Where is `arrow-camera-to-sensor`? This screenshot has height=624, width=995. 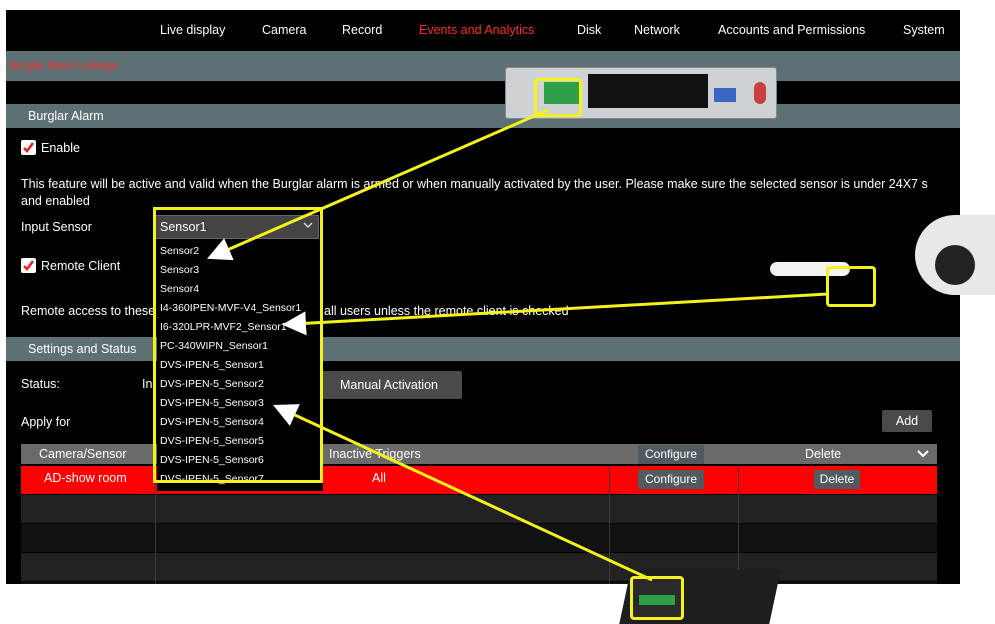 arrow-camera-to-sensor is located at coordinates (555, 314).